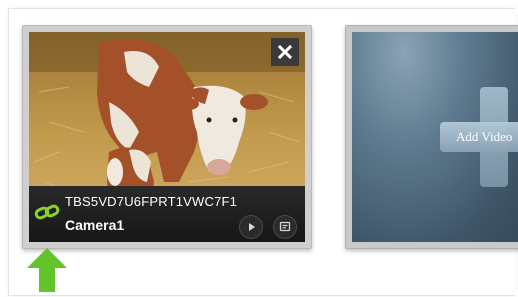 This screenshot has width=518, height=297. Describe the element at coordinates (95, 225) in the screenshot. I see `camera-name: Camera1` at that location.